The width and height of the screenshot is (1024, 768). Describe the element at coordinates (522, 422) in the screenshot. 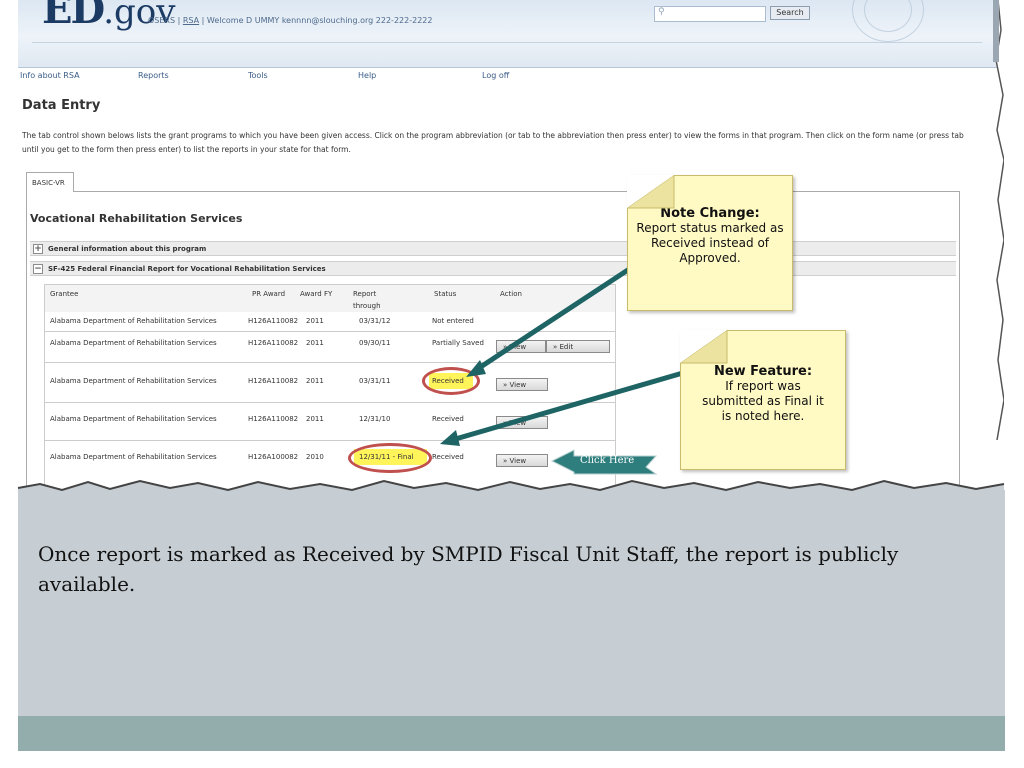

I see `row4-view-button: » View` at that location.